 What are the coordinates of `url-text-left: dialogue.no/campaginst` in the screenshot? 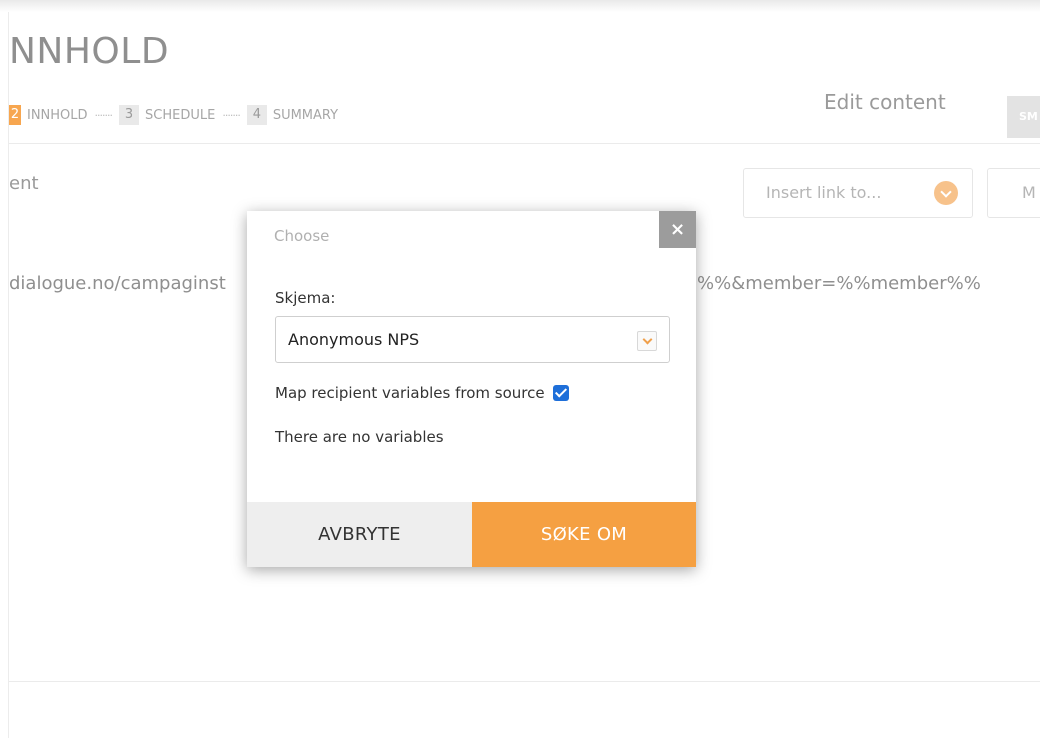 It's located at (117, 283).